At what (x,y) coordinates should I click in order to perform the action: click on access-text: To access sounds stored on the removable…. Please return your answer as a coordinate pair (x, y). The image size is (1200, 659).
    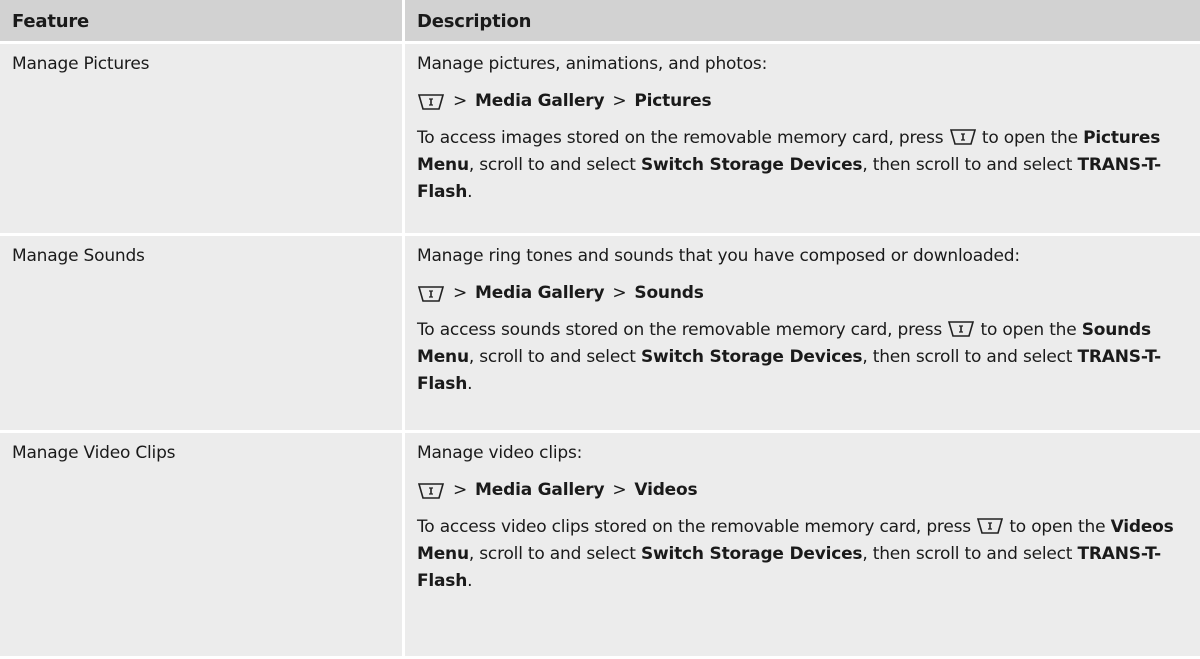
    Looking at the image, I should click on (680, 330).